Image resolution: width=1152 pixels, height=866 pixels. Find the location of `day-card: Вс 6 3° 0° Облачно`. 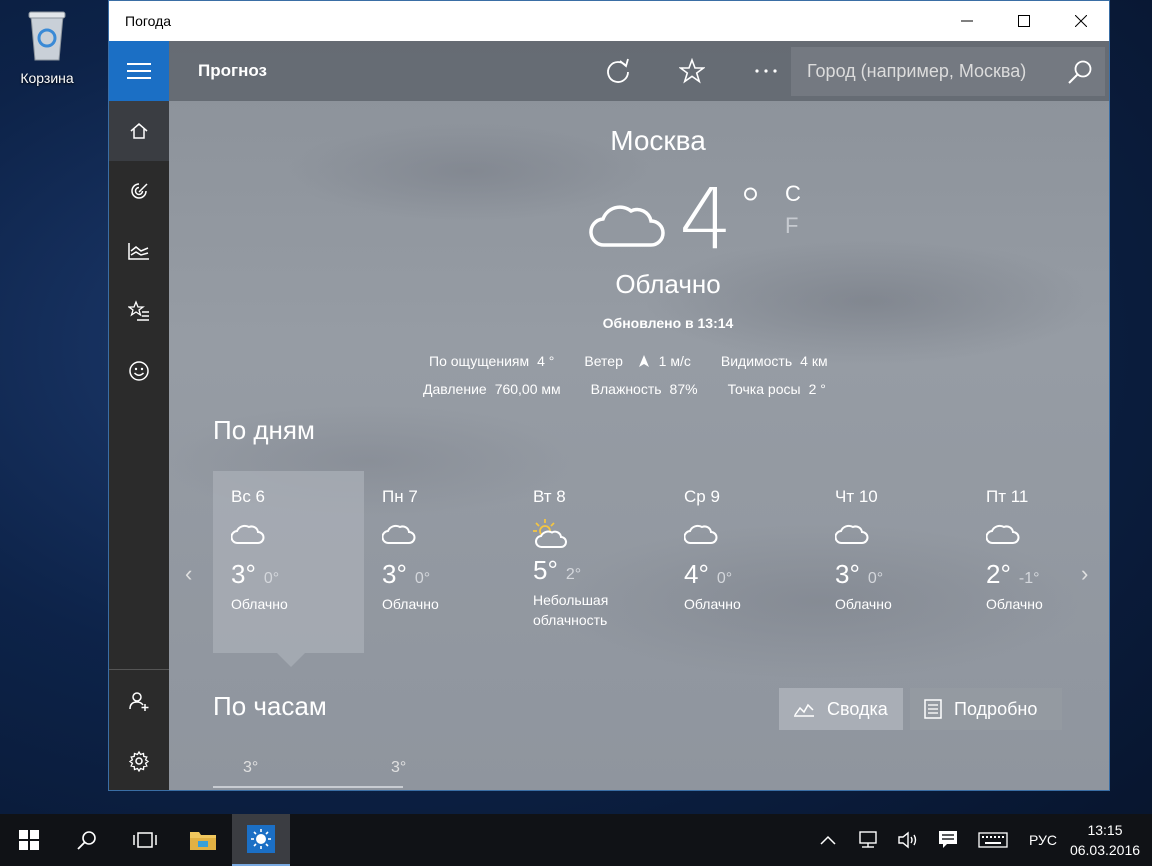

day-card: Вс 6 3° 0° Облачно is located at coordinates (288, 562).